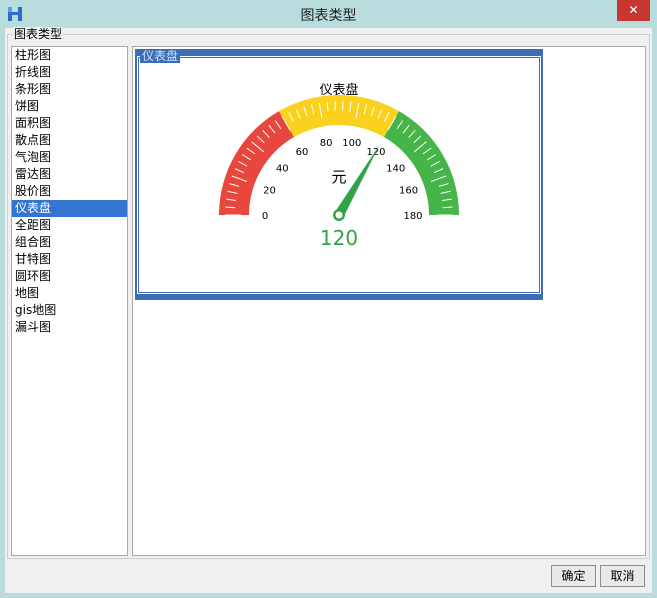 This screenshot has height=598, width=657. What do you see at coordinates (69, 140) in the screenshot?
I see `chart-type-item: 散点图` at bounding box center [69, 140].